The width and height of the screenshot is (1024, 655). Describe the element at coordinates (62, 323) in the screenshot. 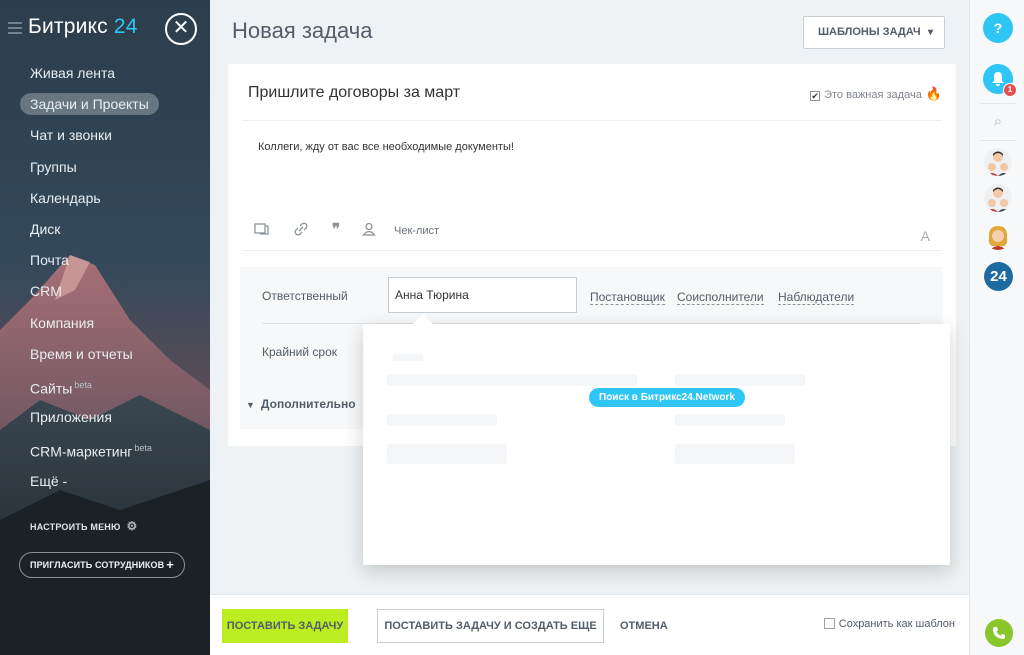

I see `sidebar-item-company: Компания` at that location.